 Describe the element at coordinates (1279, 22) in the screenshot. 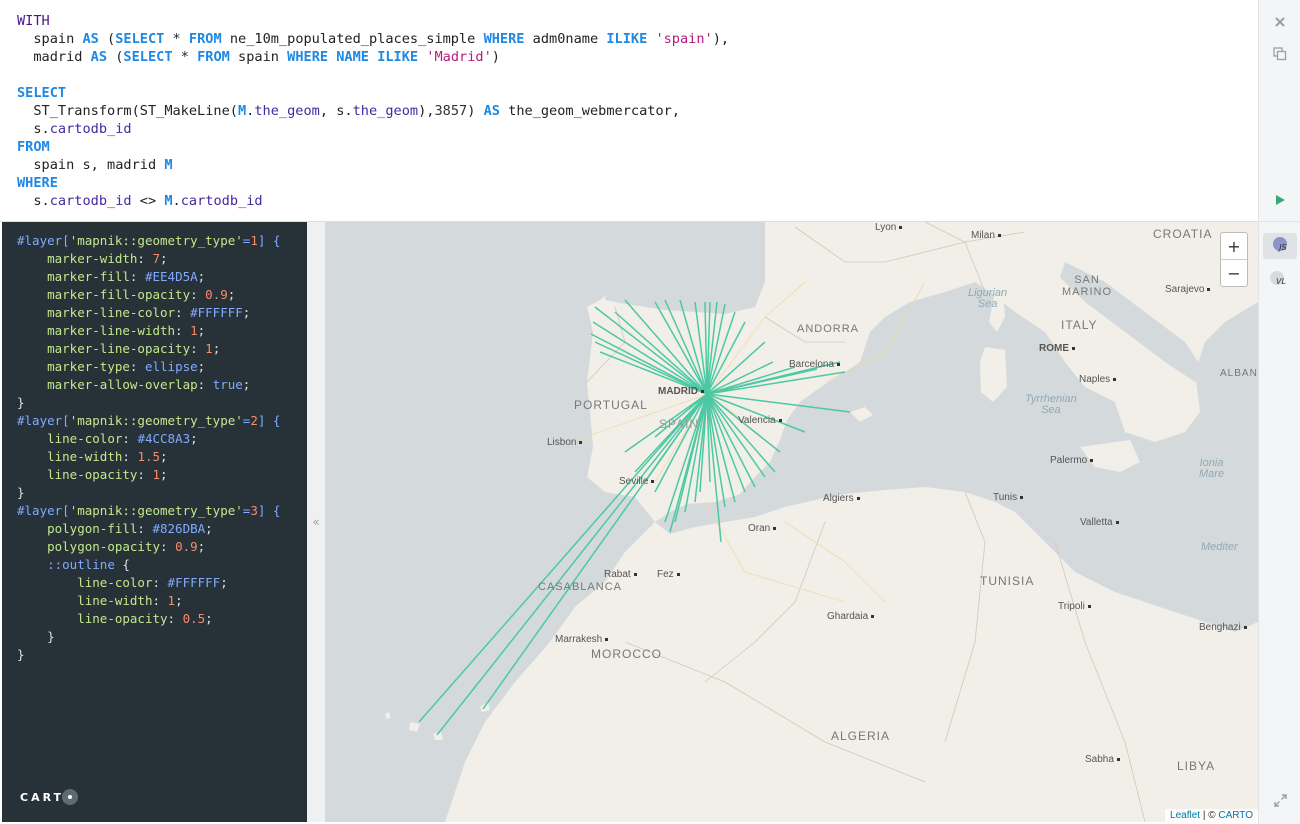

I see `close-icon` at that location.